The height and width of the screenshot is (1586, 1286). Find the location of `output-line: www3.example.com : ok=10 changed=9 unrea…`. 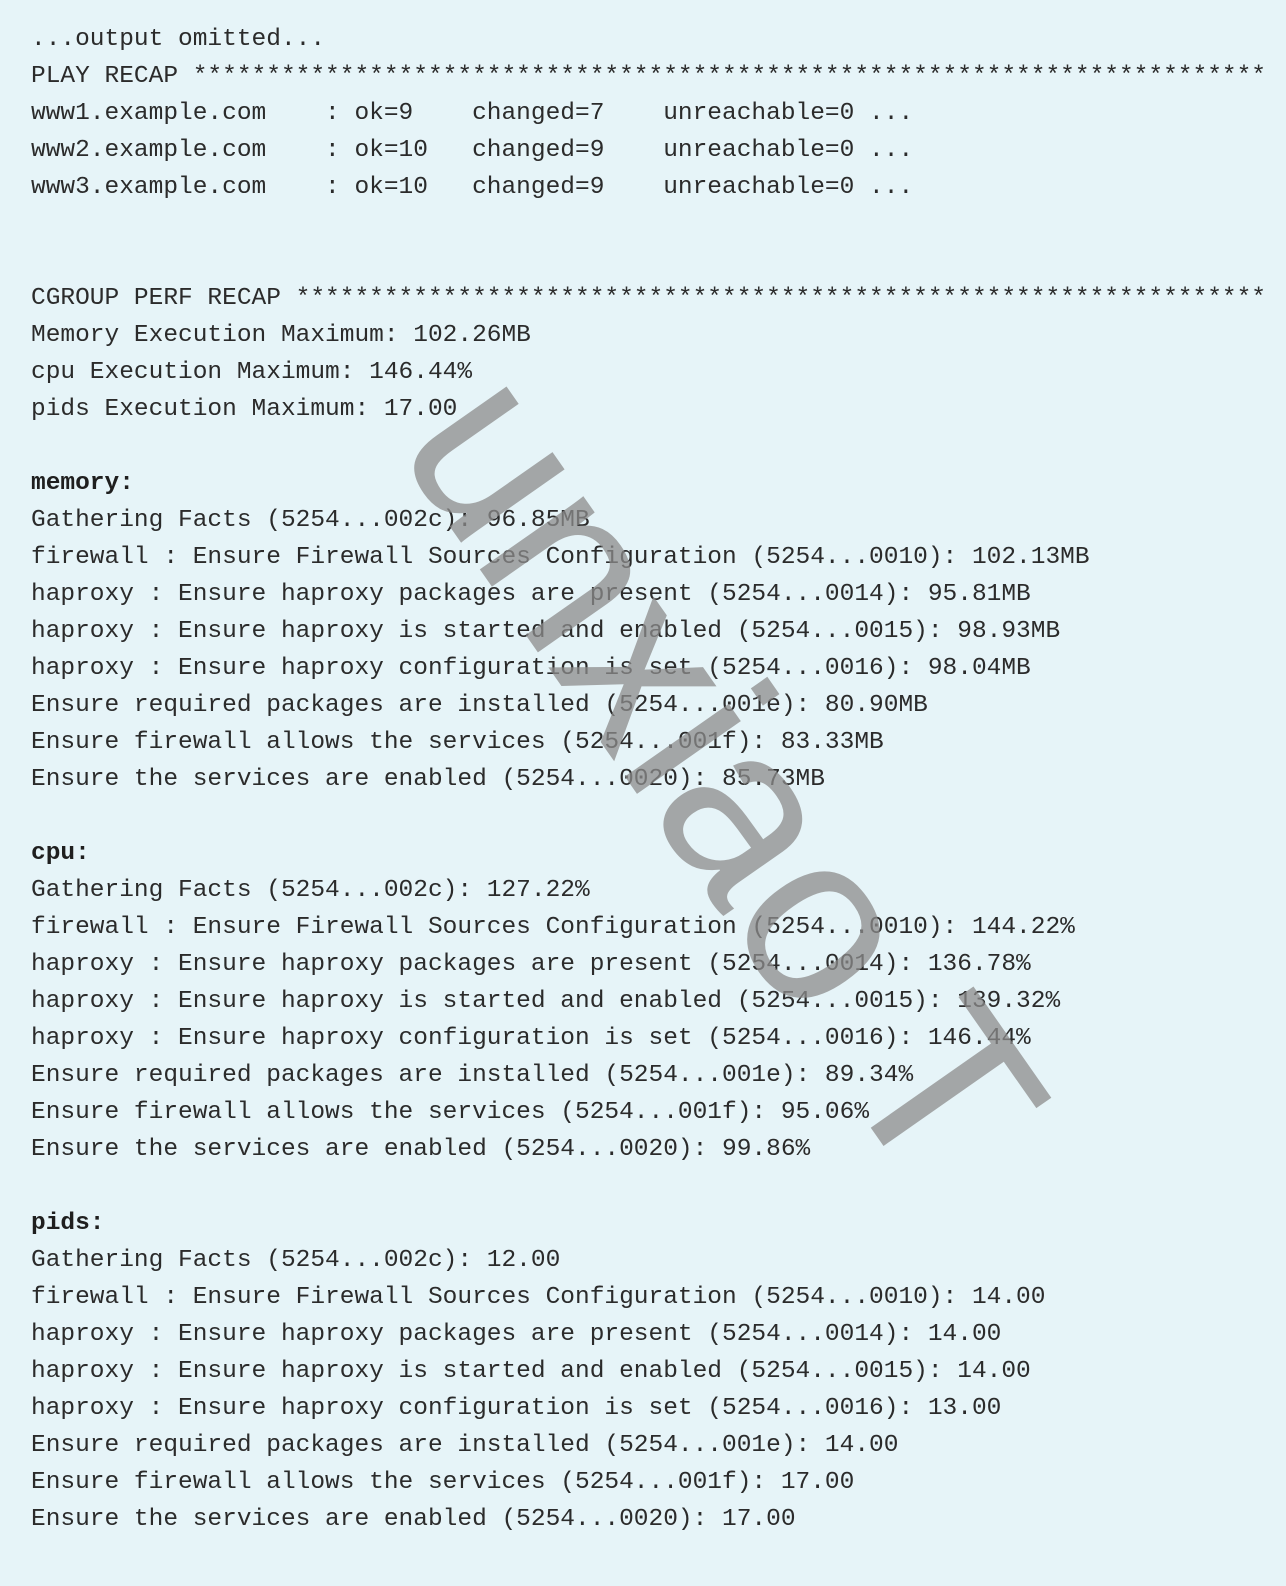

output-line: www3.example.com : ok=10 changed=9 unrea… is located at coordinates (472, 187).